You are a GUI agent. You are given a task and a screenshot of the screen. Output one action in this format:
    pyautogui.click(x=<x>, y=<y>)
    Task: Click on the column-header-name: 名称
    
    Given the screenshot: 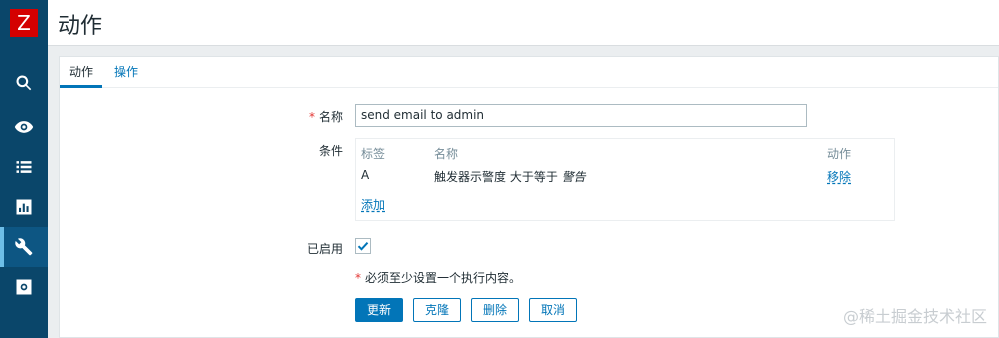 What is the action you would take?
    pyautogui.click(x=446, y=154)
    